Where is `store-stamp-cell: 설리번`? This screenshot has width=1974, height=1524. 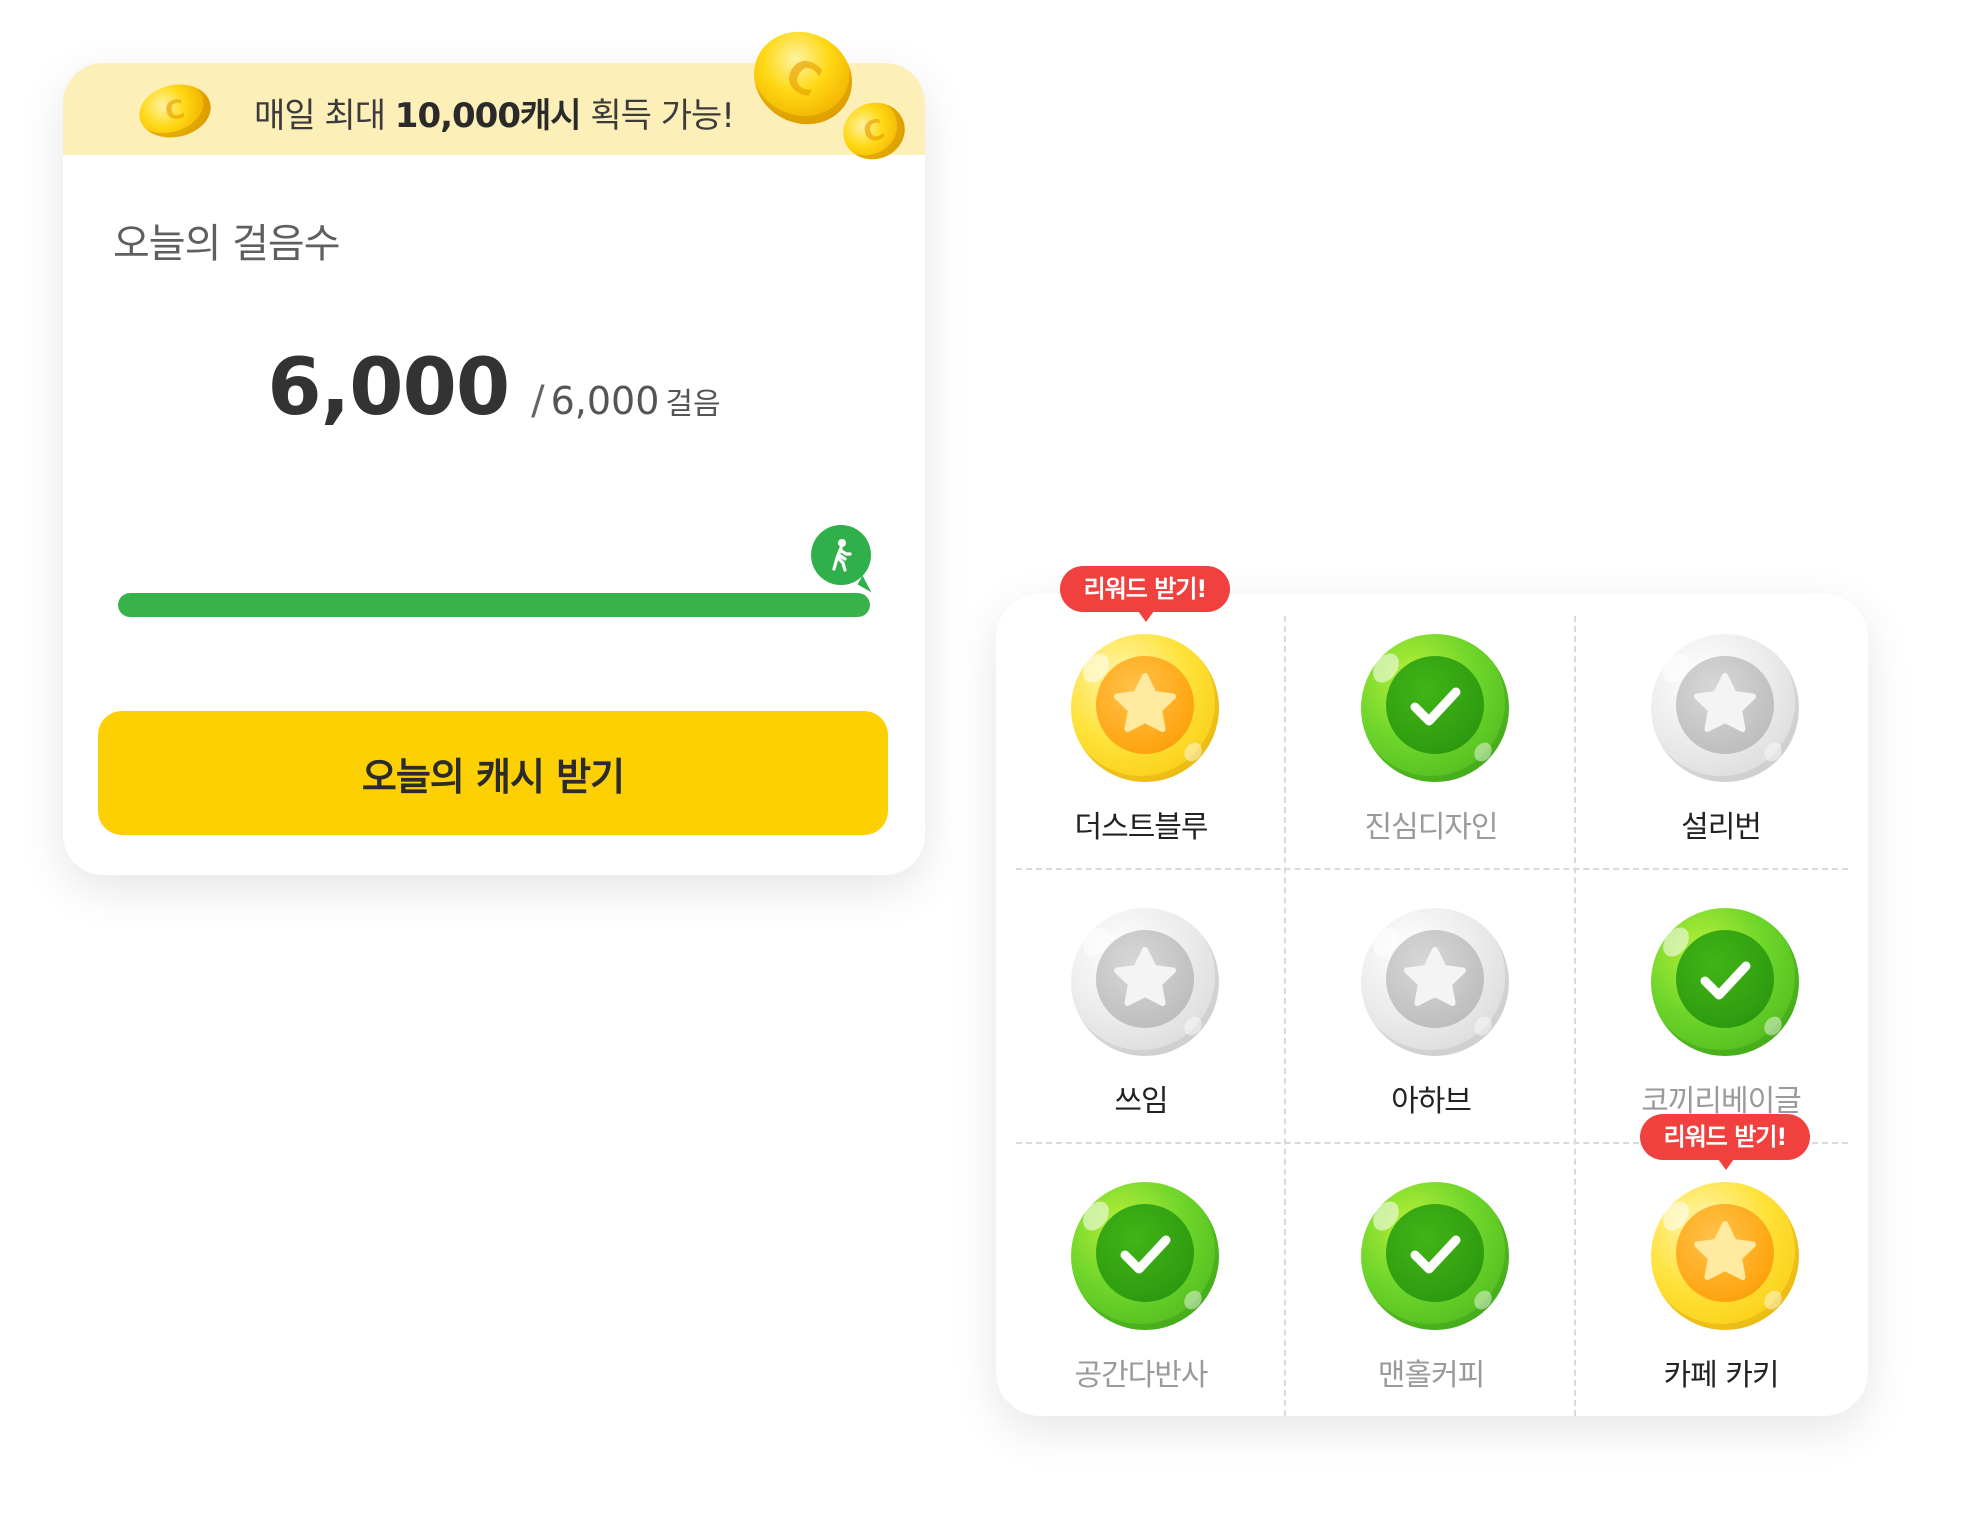
store-stamp-cell: 설리번 is located at coordinates (1721, 731).